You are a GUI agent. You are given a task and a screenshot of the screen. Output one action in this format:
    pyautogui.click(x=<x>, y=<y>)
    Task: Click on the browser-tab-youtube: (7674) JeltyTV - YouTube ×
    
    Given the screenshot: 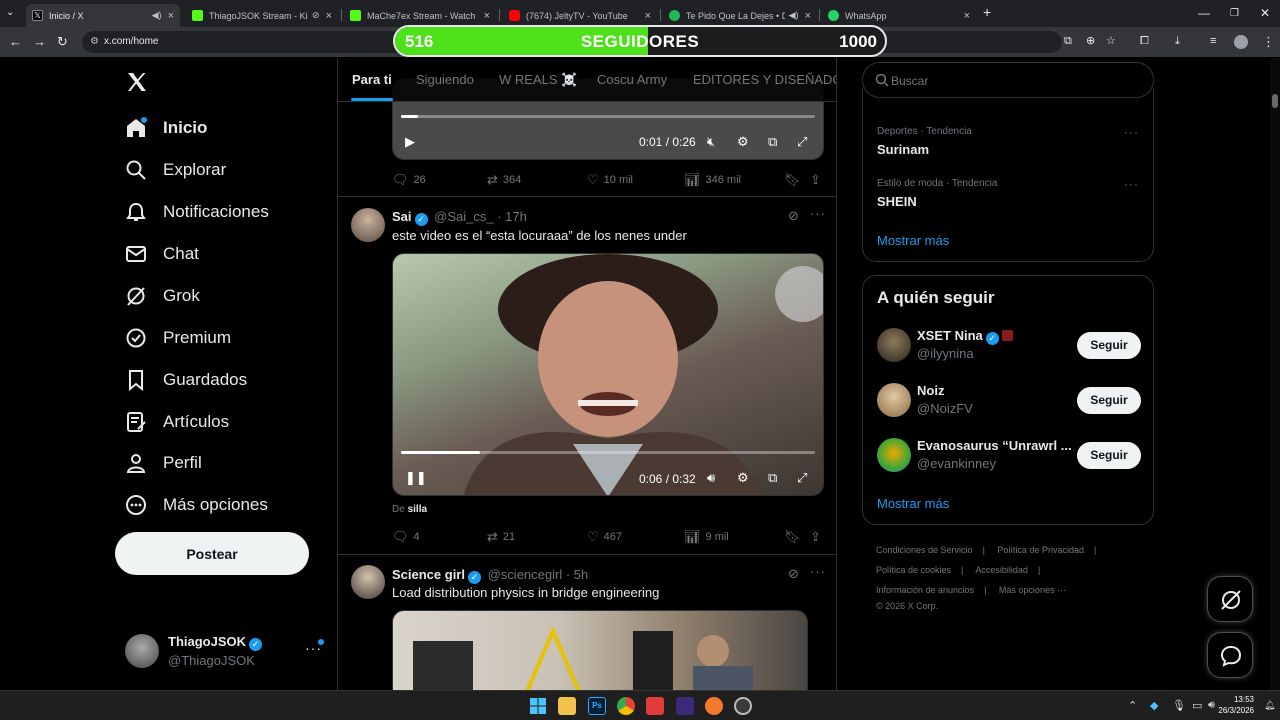 What is the action you would take?
    pyautogui.click(x=580, y=15)
    